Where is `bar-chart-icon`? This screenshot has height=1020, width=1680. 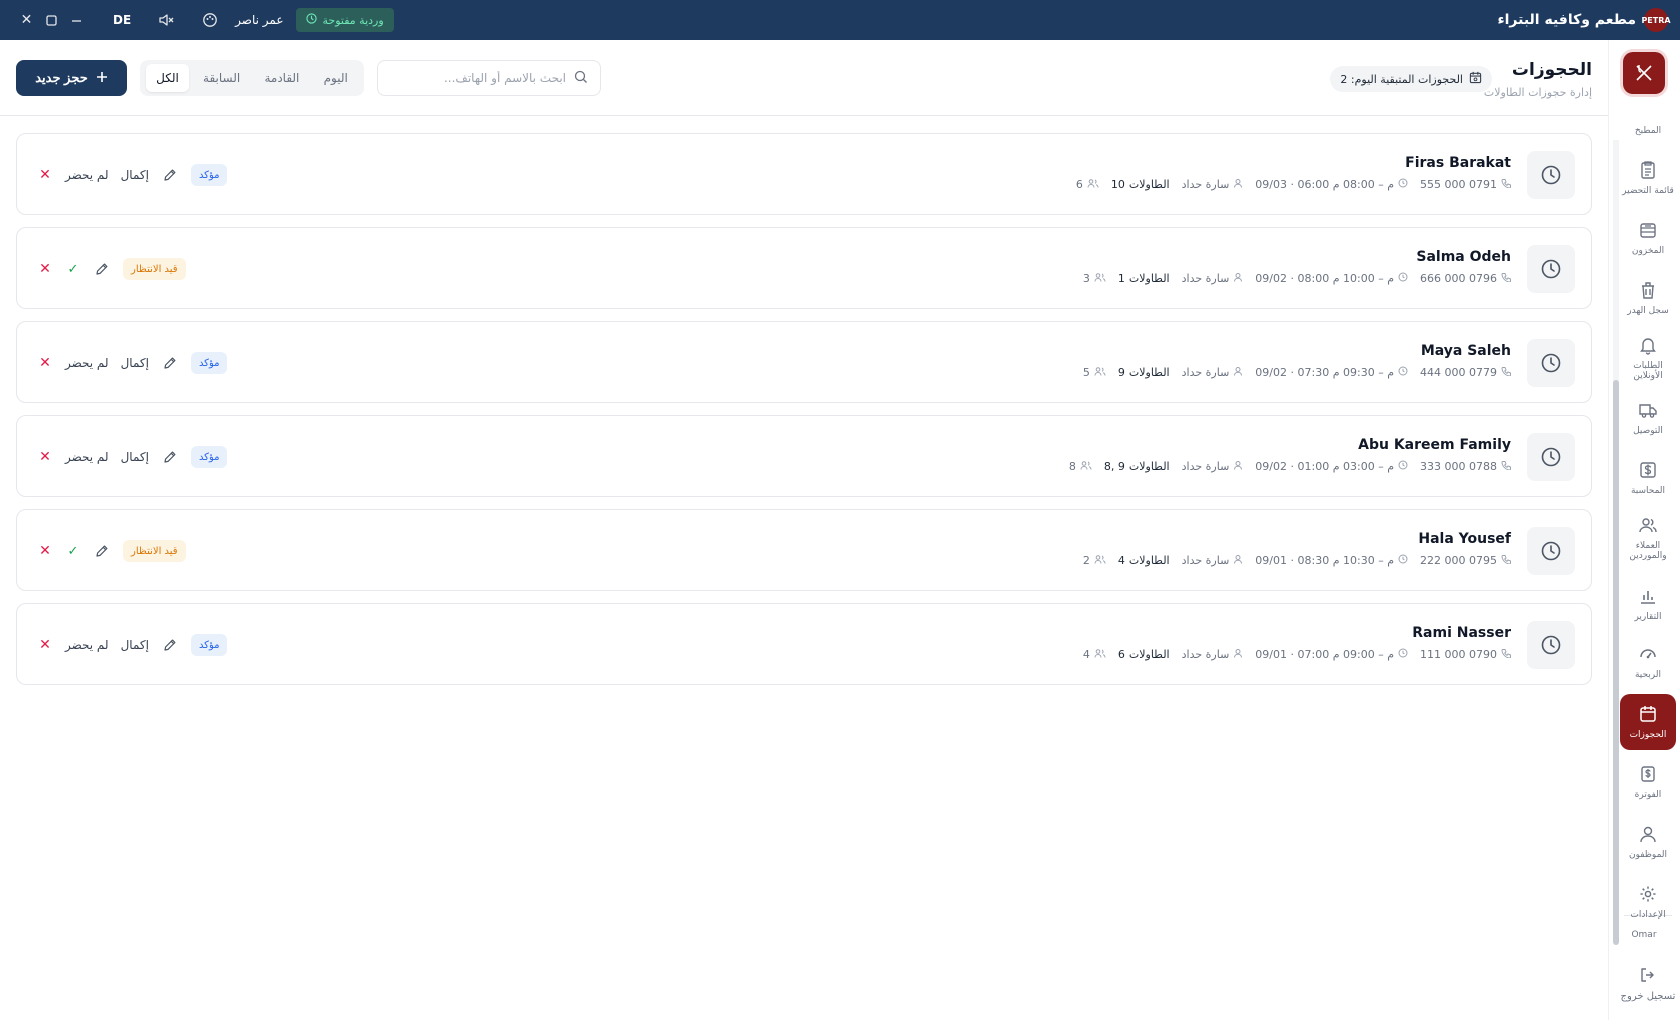 bar-chart-icon is located at coordinates (1648, 597).